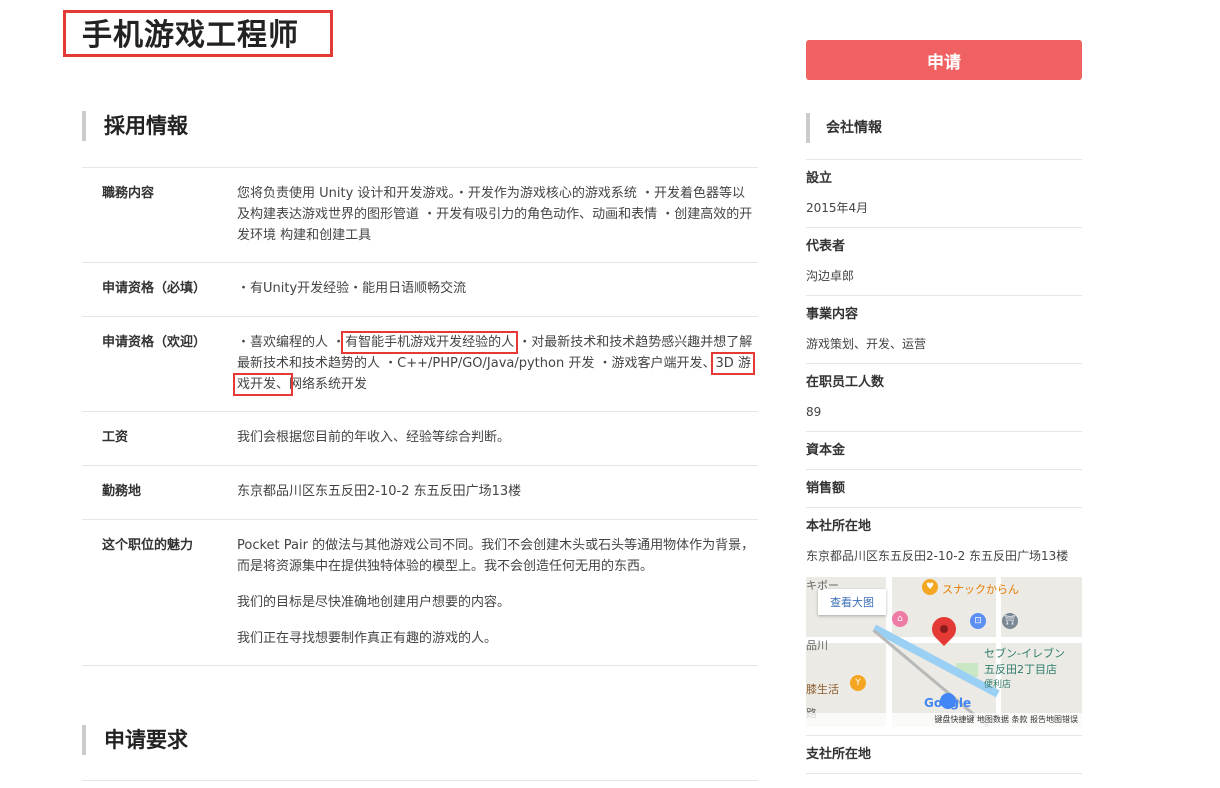 The height and width of the screenshot is (788, 1220). What do you see at coordinates (128, 193) in the screenshot?
I see `detail-label: 職務内容` at bounding box center [128, 193].